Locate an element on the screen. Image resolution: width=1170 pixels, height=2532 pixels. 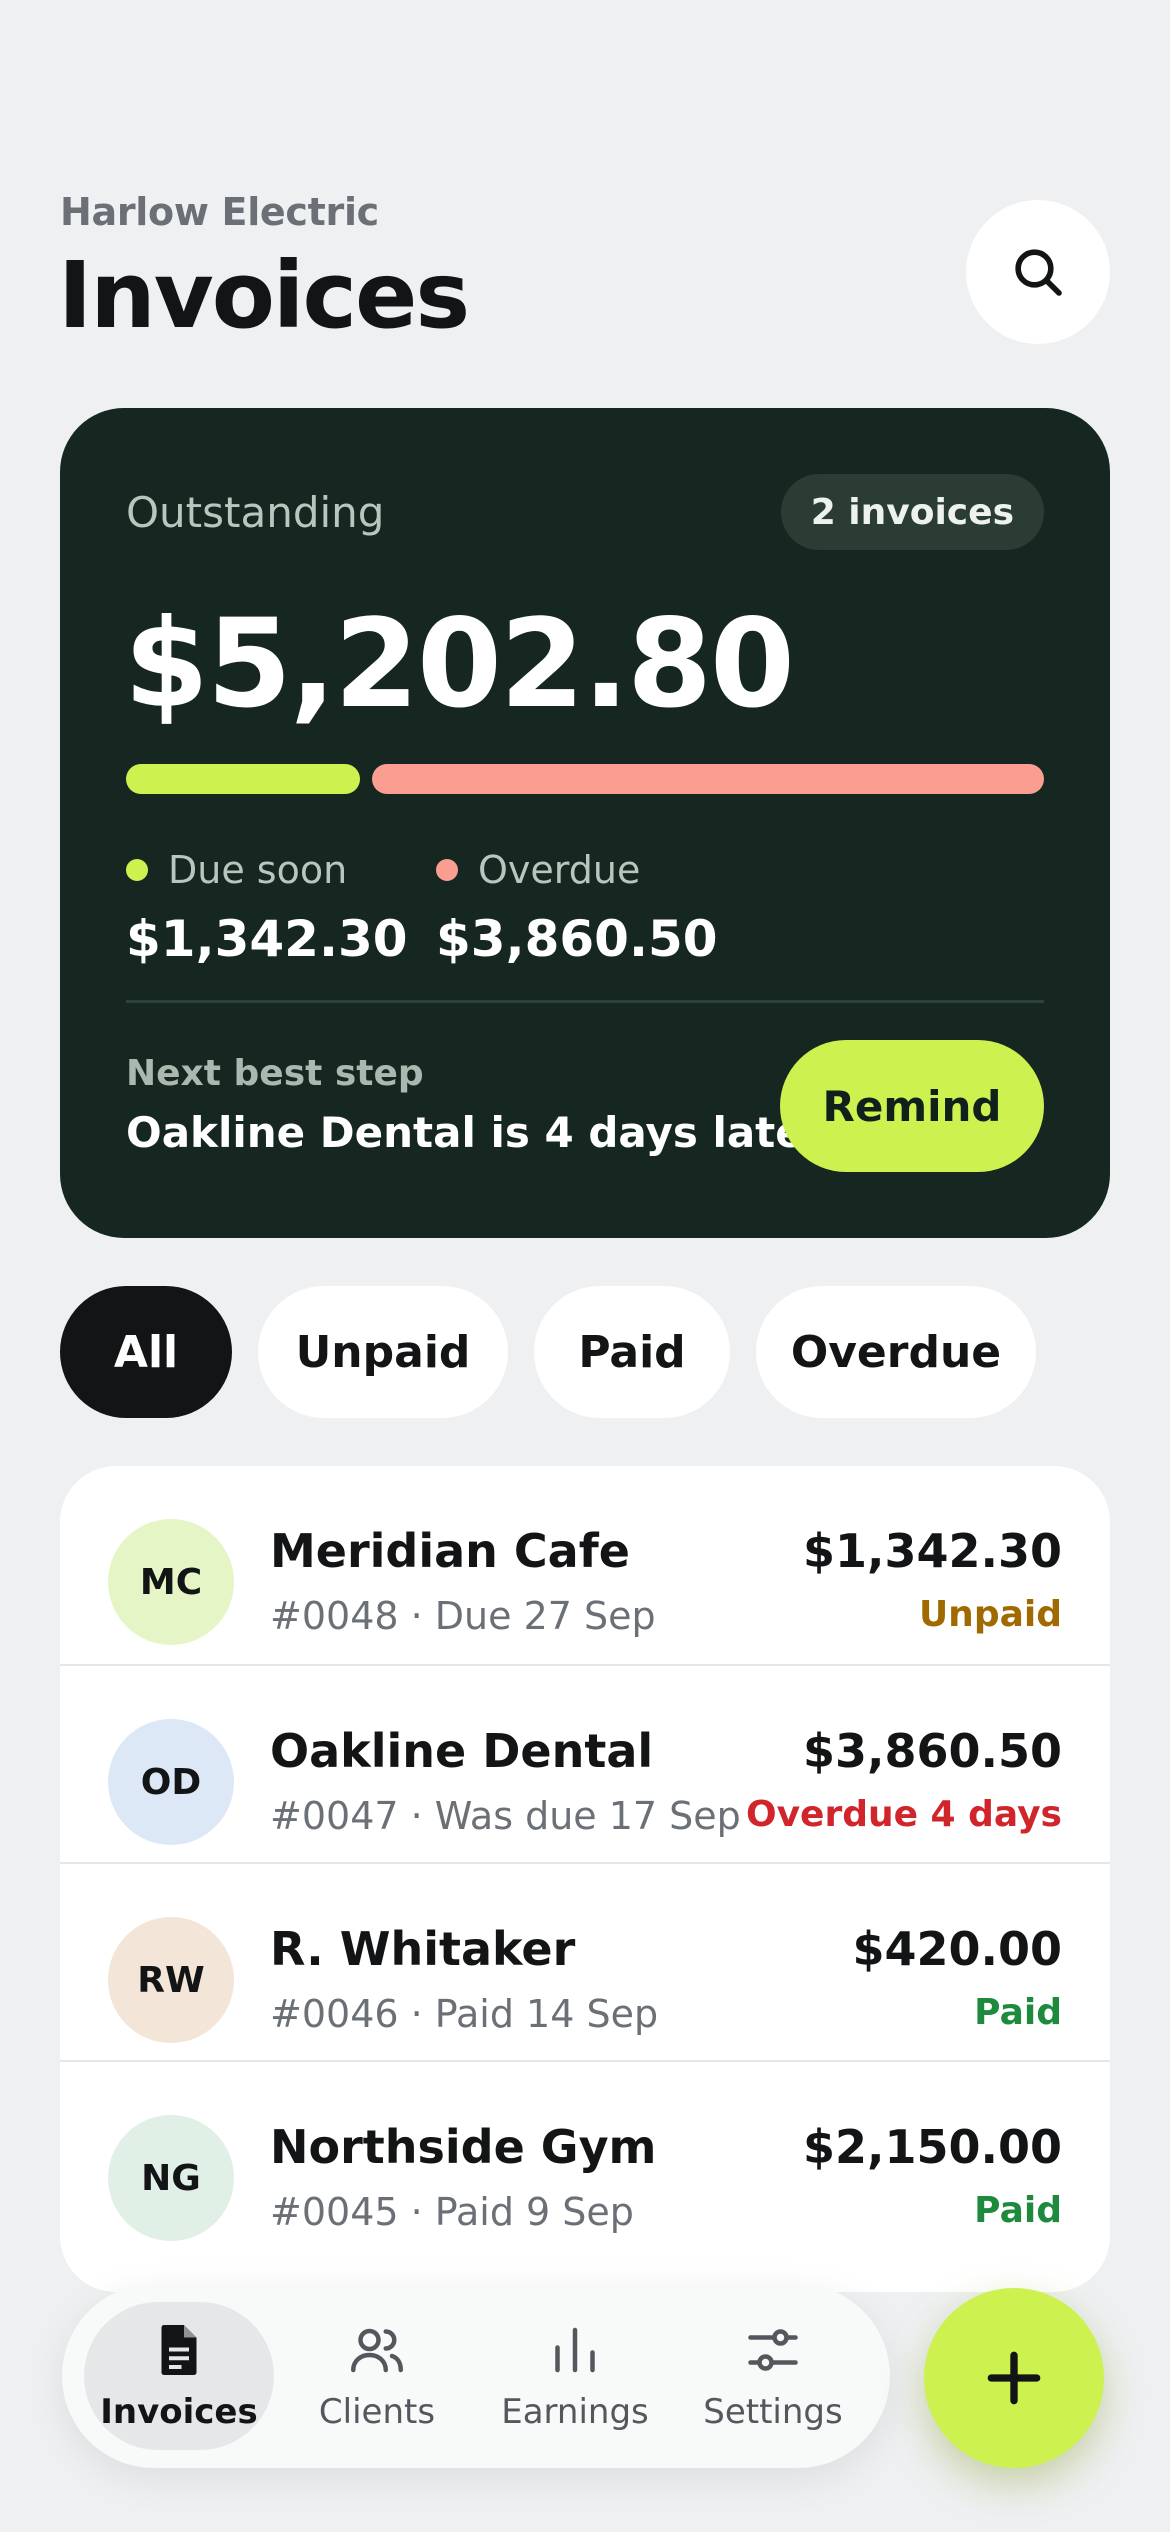
client-name: Oakline Dental is located at coordinates (462, 1751).